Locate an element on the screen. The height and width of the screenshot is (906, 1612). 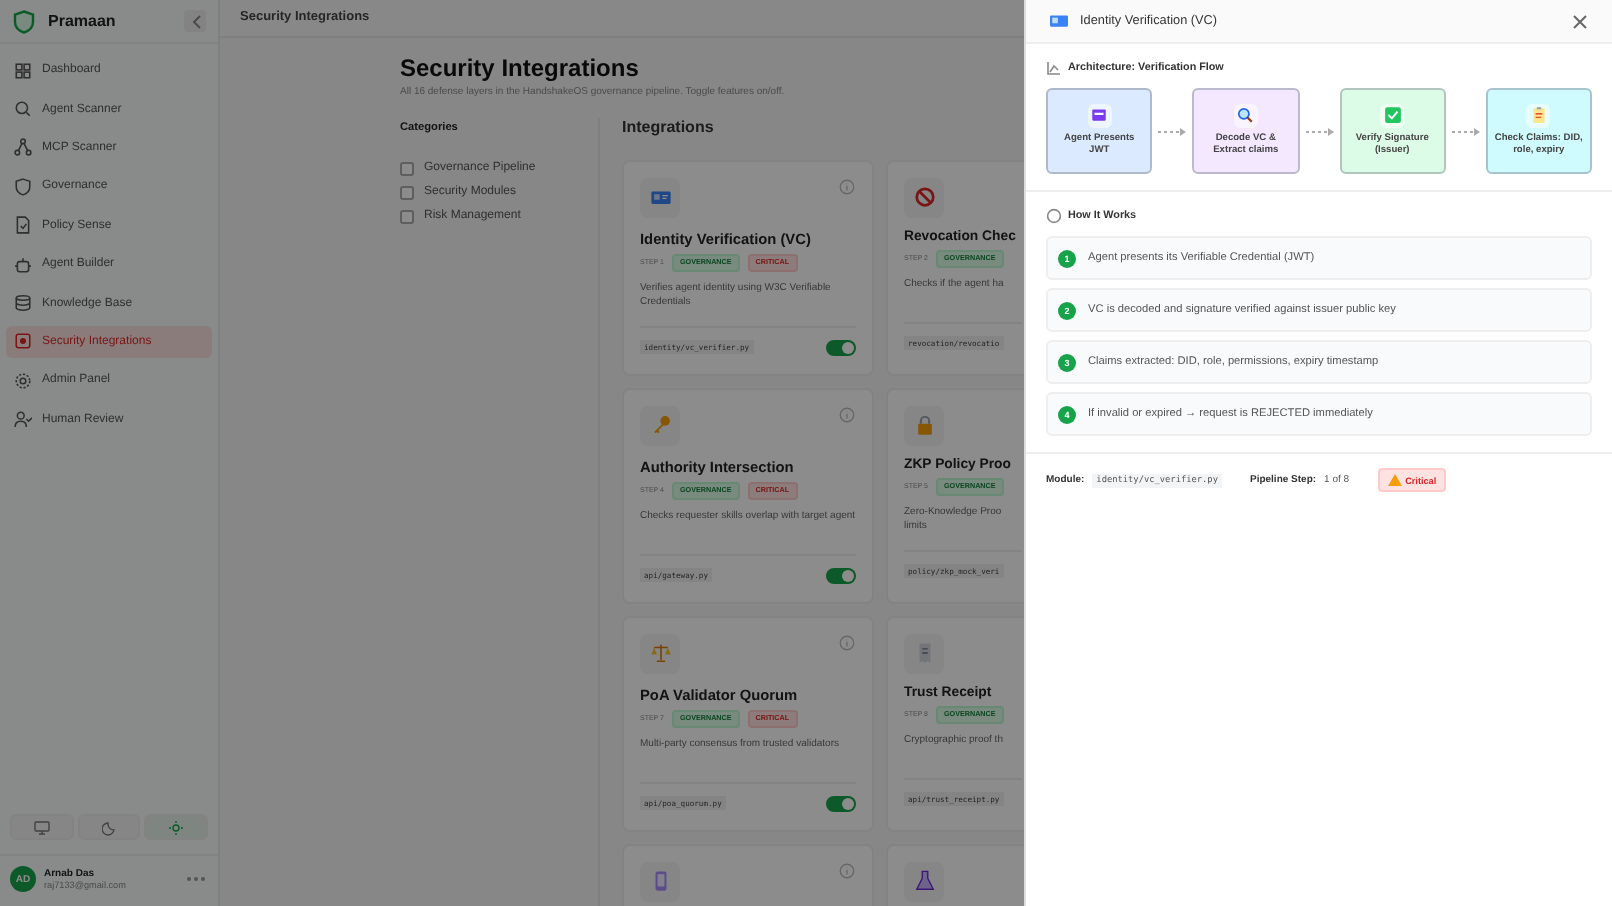
moon-icon is located at coordinates (109, 827).